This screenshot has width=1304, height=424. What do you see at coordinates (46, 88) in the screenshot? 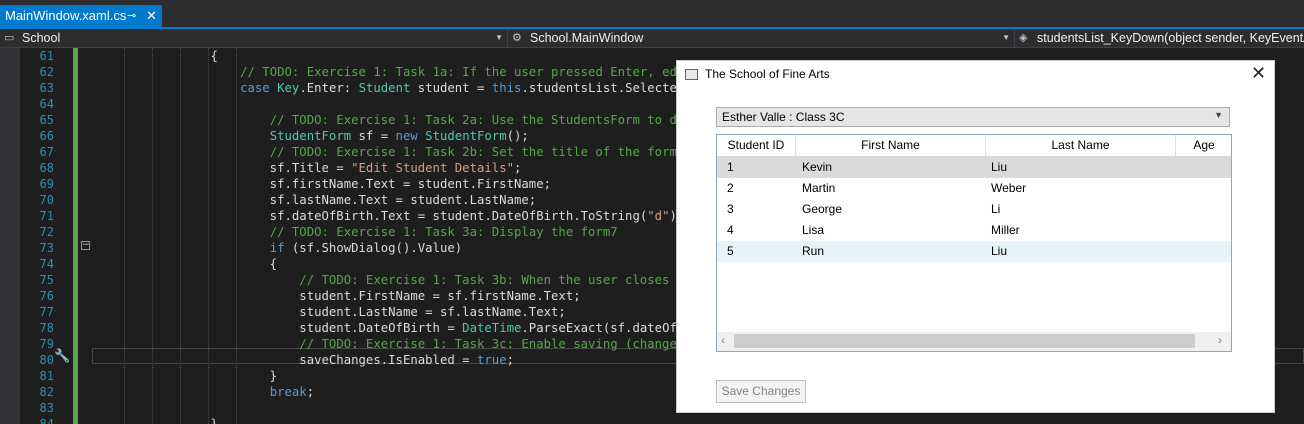
I see `line-number: 63` at bounding box center [46, 88].